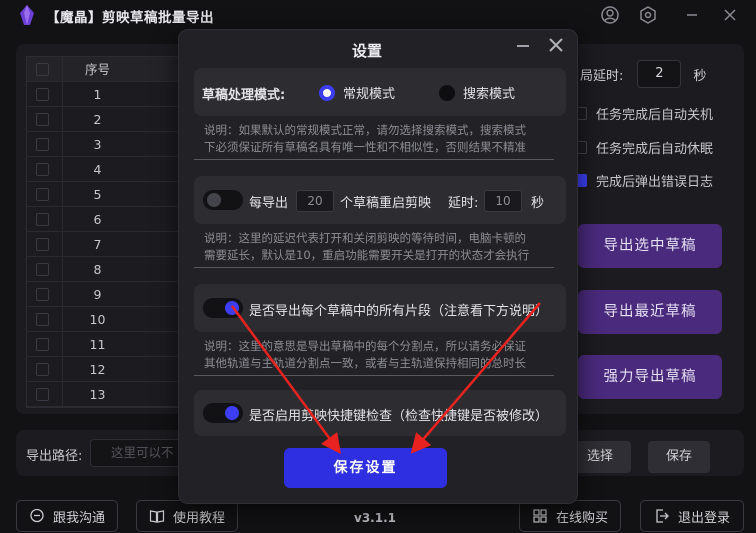 The image size is (756, 533). I want to click on title-bar: 【魔晶】剪映草稿批量导出, so click(378, 15).